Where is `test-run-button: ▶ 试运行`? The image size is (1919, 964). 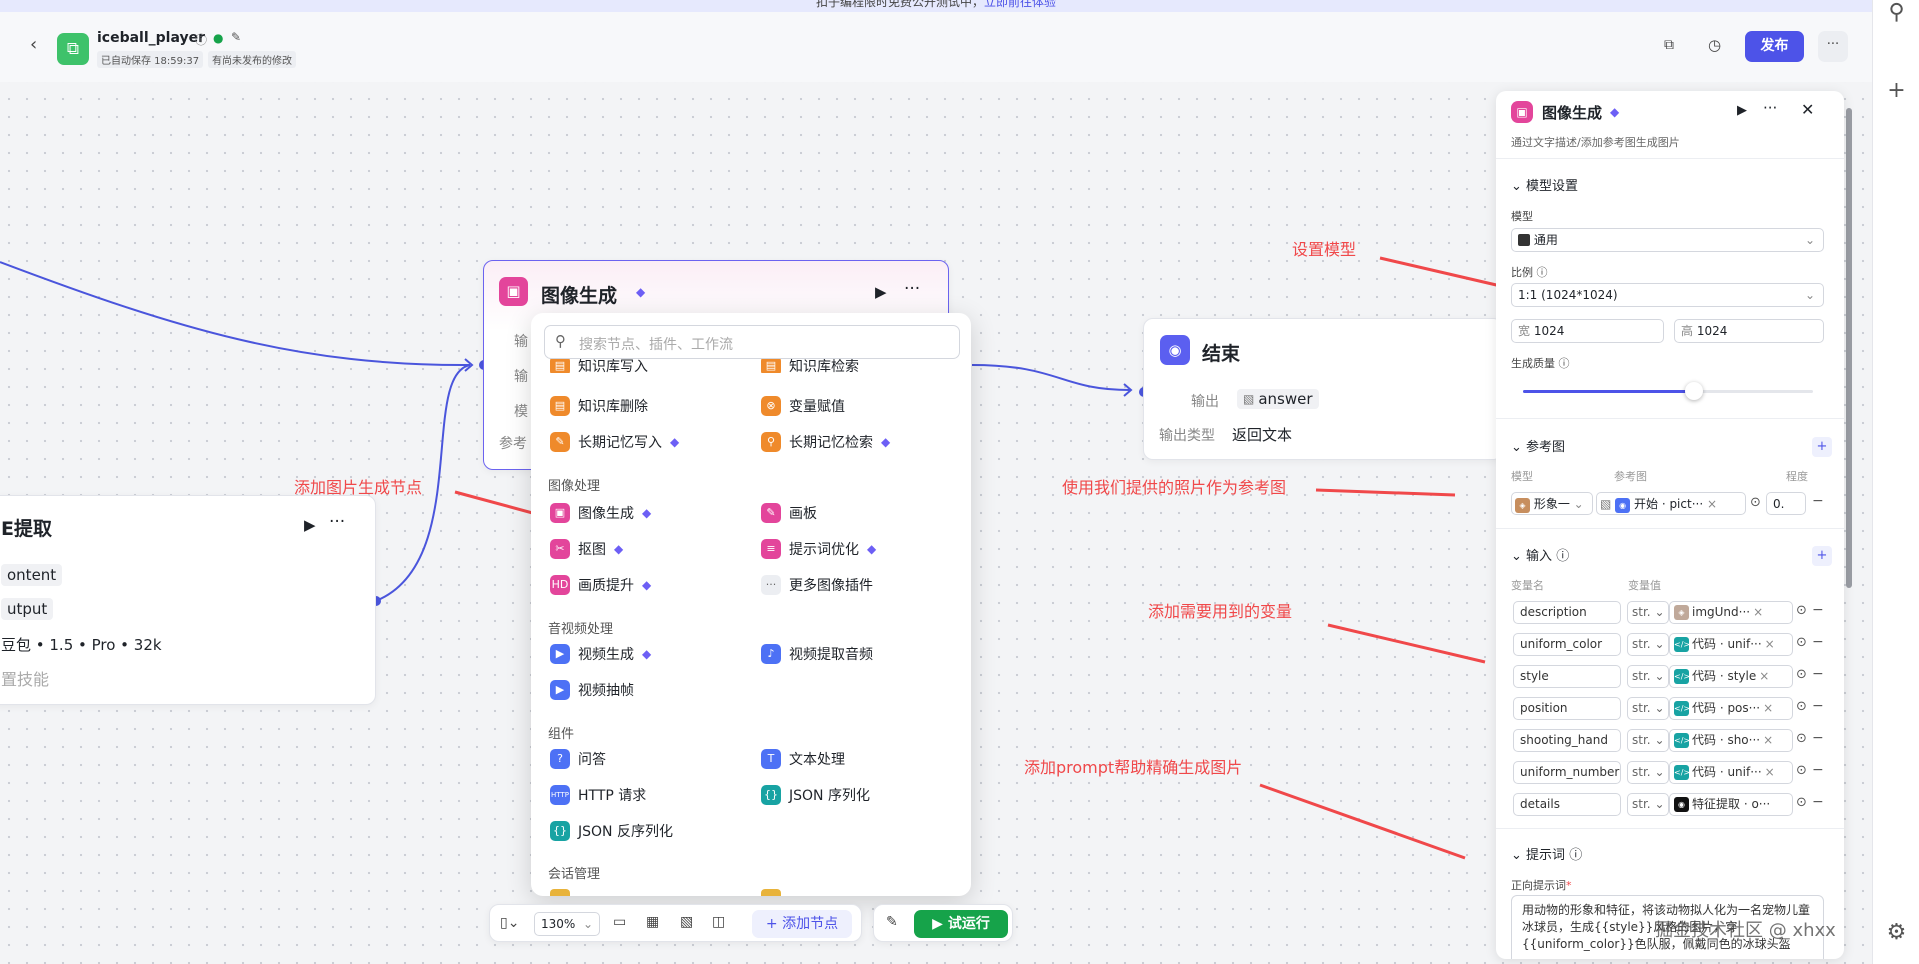 test-run-button: ▶ 试运行 is located at coordinates (961, 924).